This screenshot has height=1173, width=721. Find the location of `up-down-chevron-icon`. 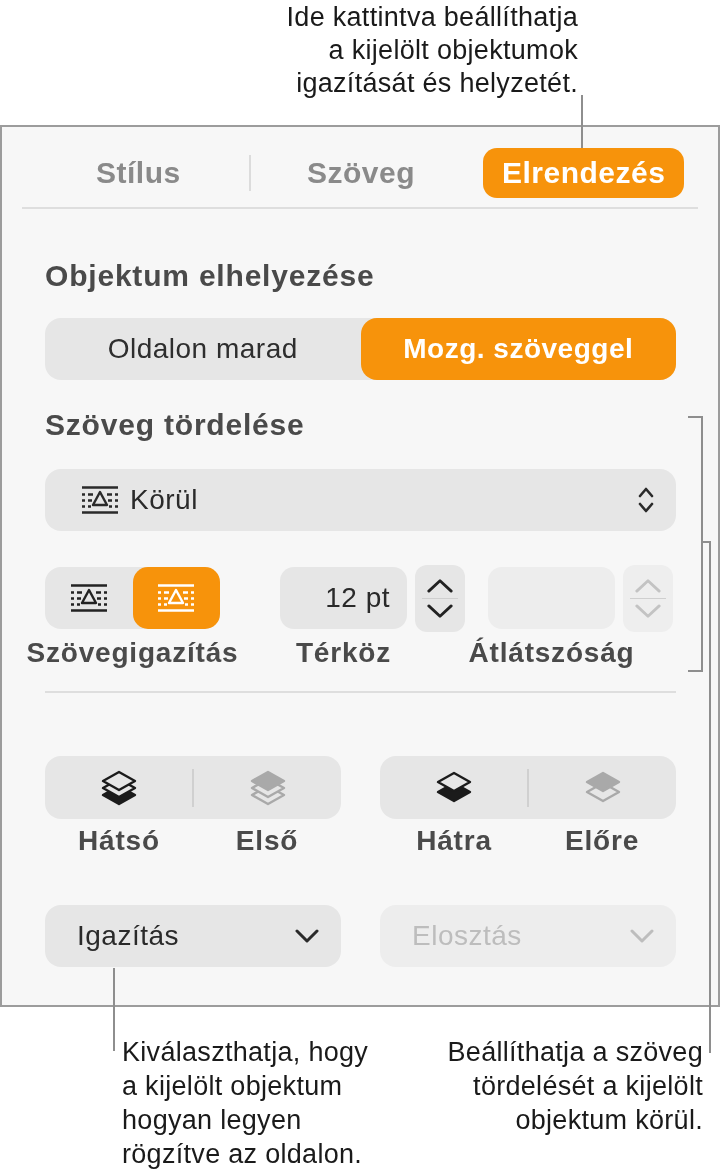

up-down-chevron-icon is located at coordinates (646, 500).